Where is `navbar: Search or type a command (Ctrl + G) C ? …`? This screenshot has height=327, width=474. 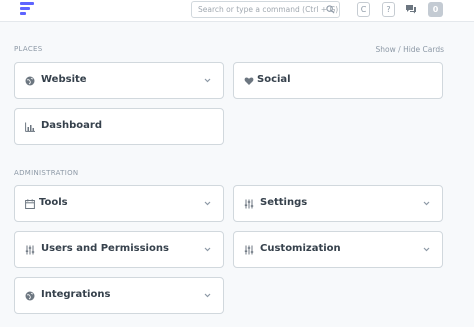 navbar: Search or type a command (Ctrl + G) C ? … is located at coordinates (237, 11).